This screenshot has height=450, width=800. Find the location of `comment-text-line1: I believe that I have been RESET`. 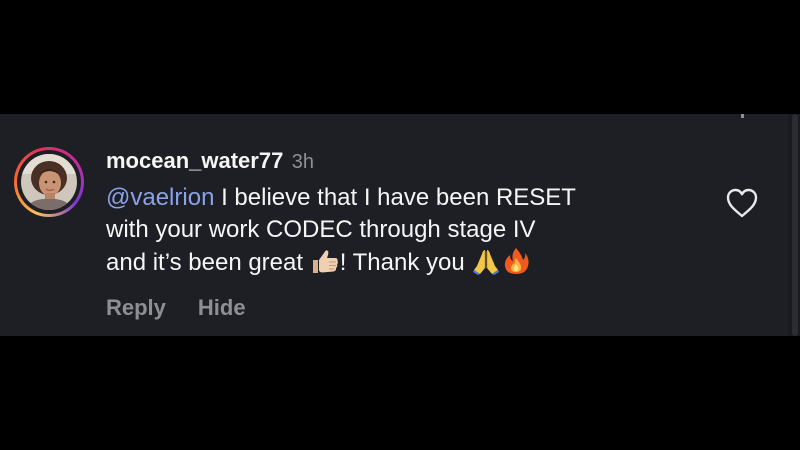

comment-text-line1: I believe that I have been RESET is located at coordinates (395, 197).